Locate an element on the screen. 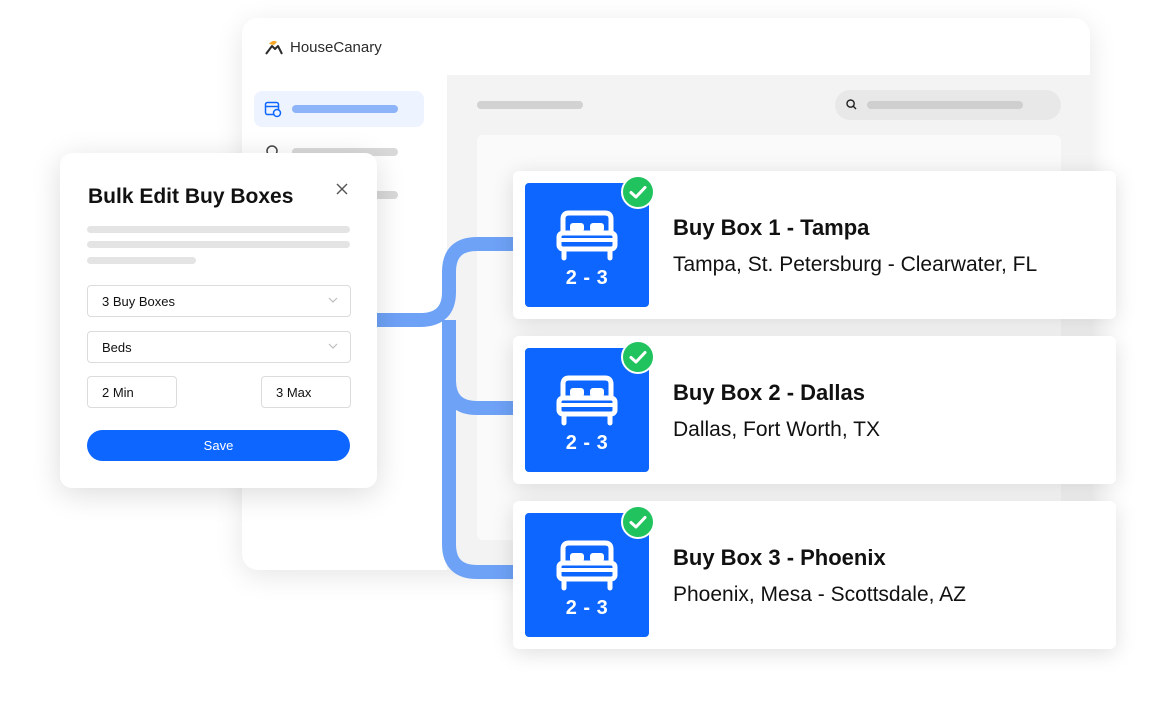 The height and width of the screenshot is (701, 1162). criteria-select-value: Beds is located at coordinates (117, 347).